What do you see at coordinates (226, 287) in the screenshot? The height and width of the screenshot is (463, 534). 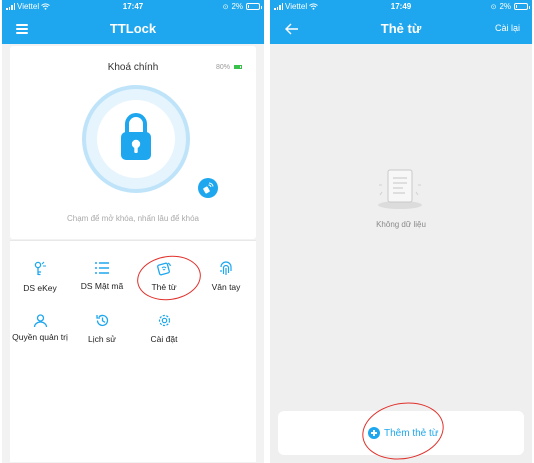 I see `menu-label: Vân tay` at bounding box center [226, 287].